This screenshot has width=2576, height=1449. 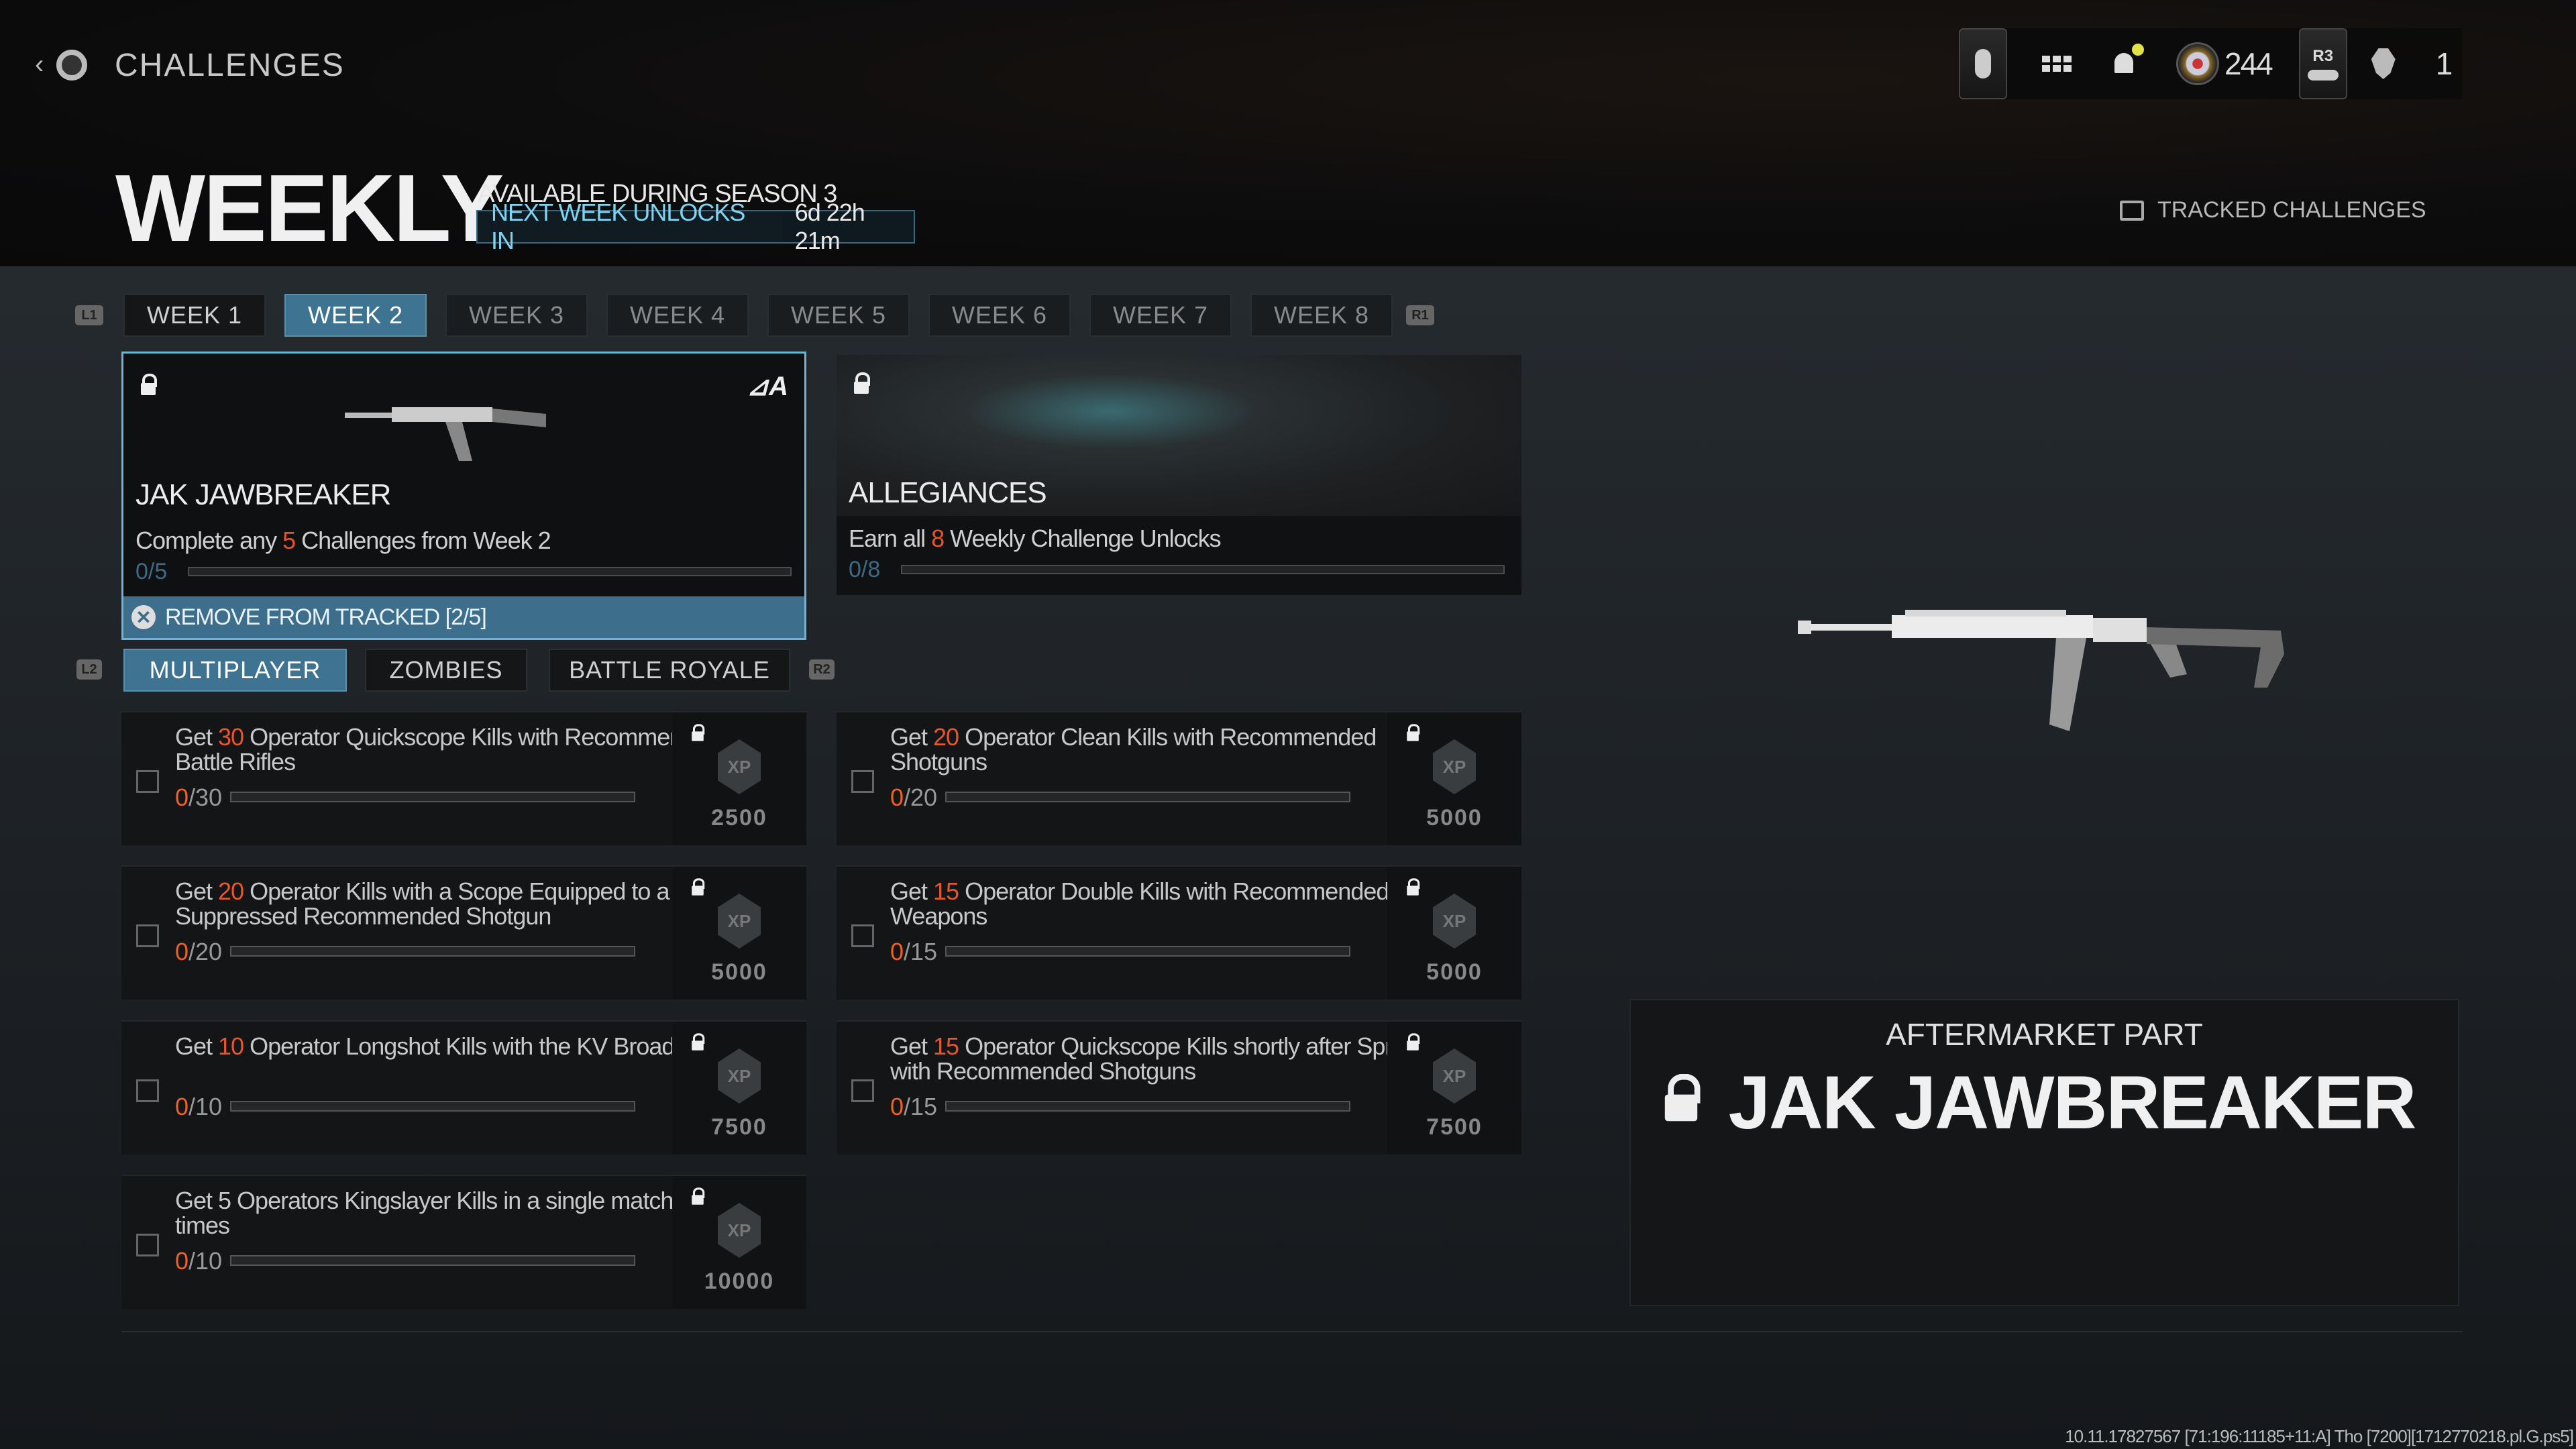 What do you see at coordinates (948, 492) in the screenshot?
I see `reward-title: ALLEGIANCES` at bounding box center [948, 492].